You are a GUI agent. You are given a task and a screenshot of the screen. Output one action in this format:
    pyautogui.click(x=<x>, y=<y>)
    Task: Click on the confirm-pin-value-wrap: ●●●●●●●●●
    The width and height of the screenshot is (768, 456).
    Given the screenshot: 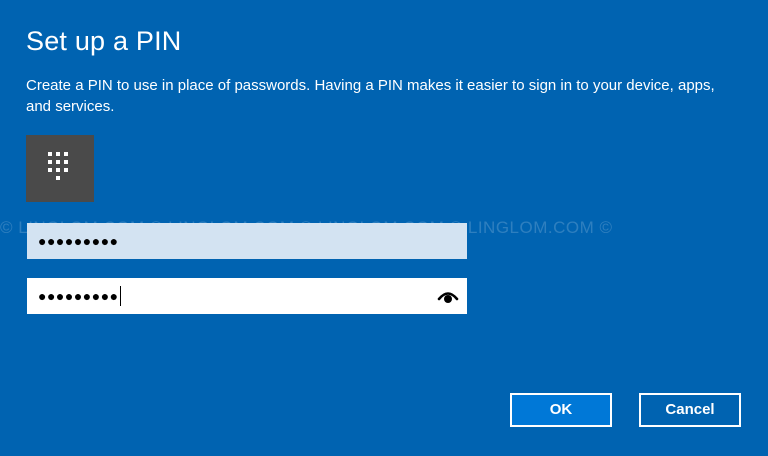 What is the action you would take?
    pyautogui.click(x=79, y=296)
    